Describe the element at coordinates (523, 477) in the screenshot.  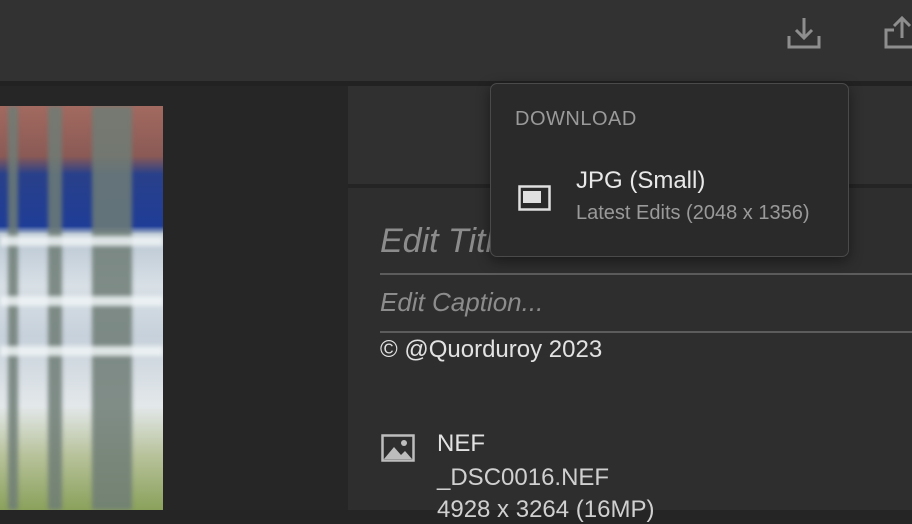
I see `file-name: _DSC0016.NEF` at that location.